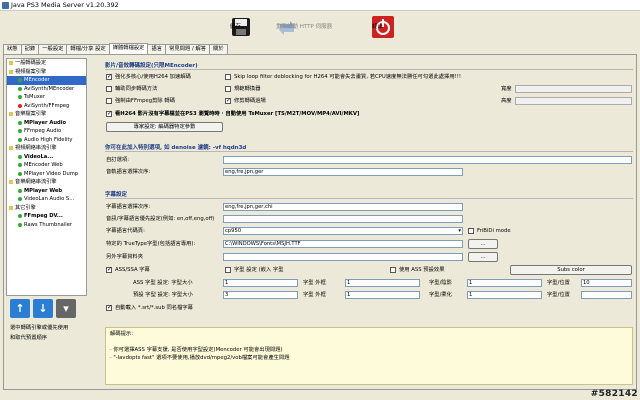  What do you see at coordinates (228, 100) in the screenshot?
I see `trim-transition-checkbox` at bounding box center [228, 100].